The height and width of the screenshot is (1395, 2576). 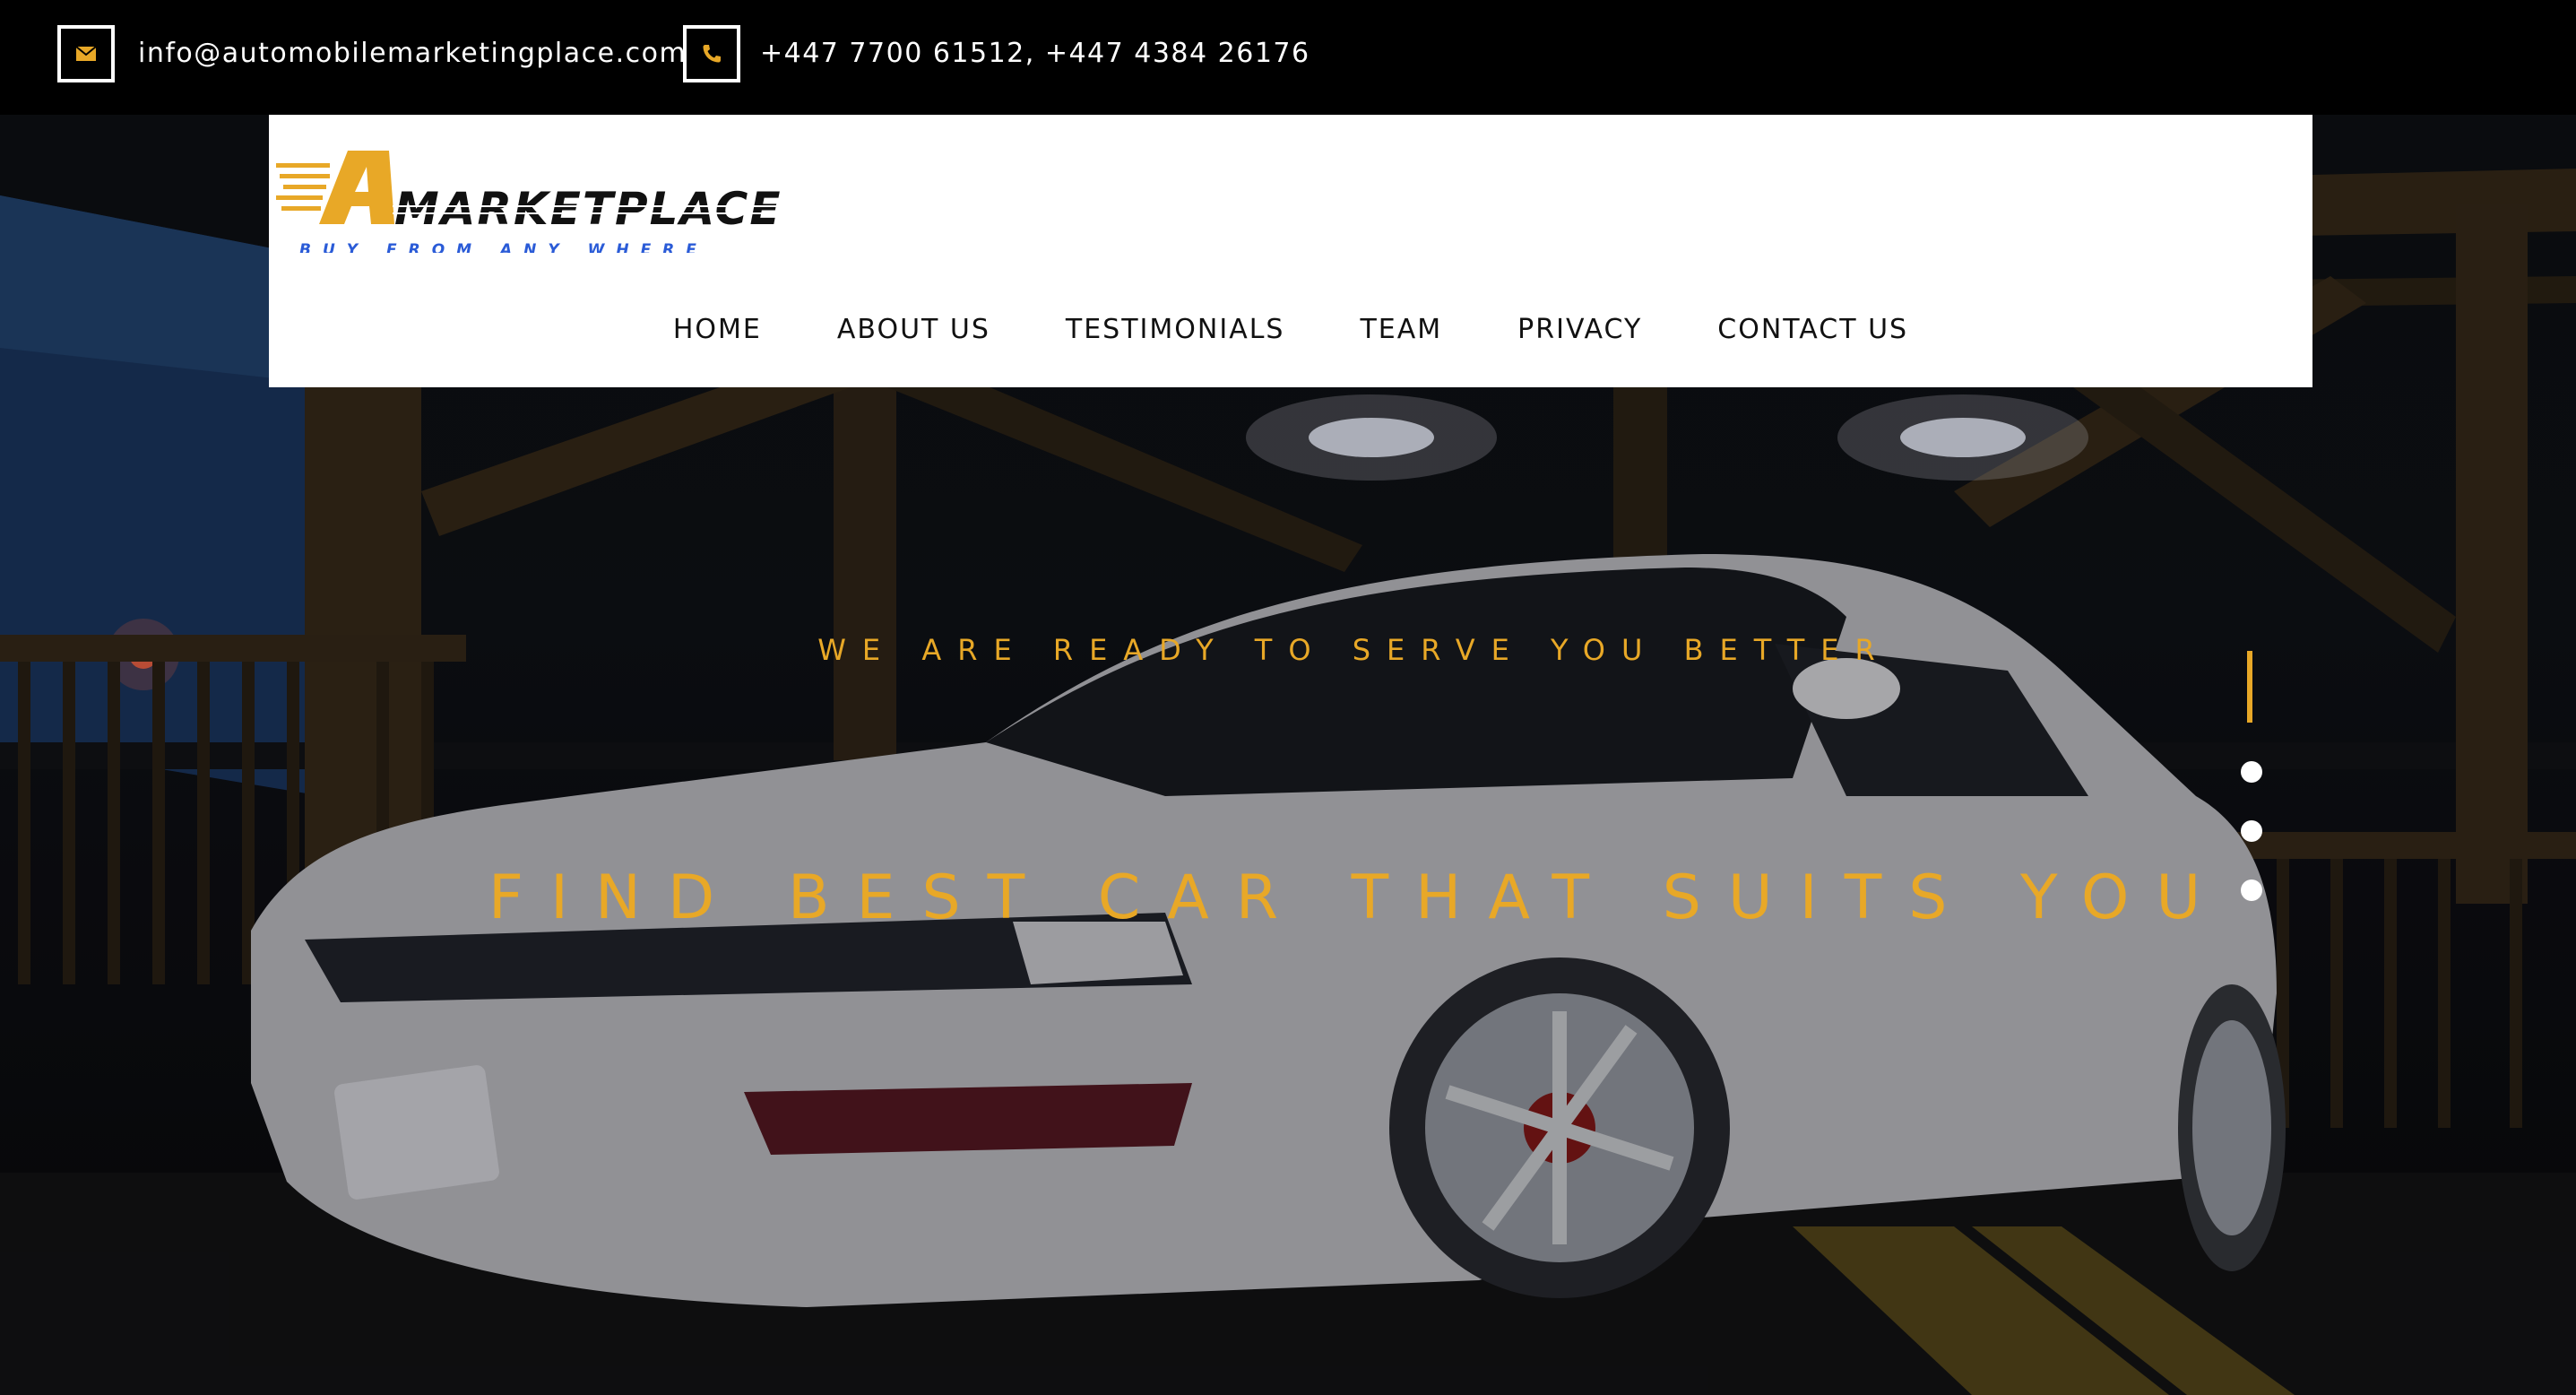 I want to click on phone-icon, so click(x=712, y=54).